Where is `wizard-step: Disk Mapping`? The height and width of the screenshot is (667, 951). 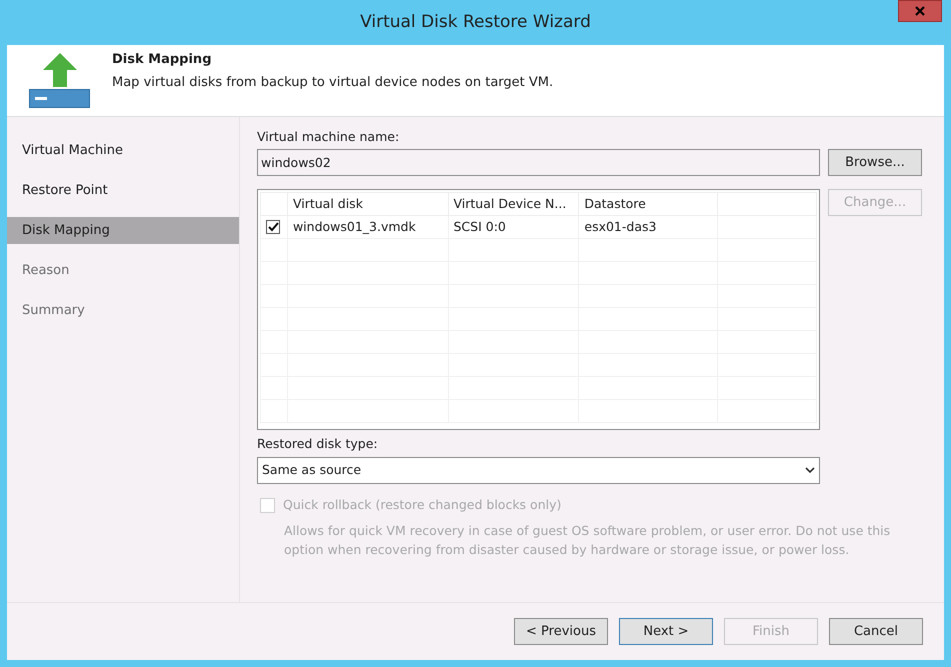 wizard-step: Disk Mapping is located at coordinates (123, 230).